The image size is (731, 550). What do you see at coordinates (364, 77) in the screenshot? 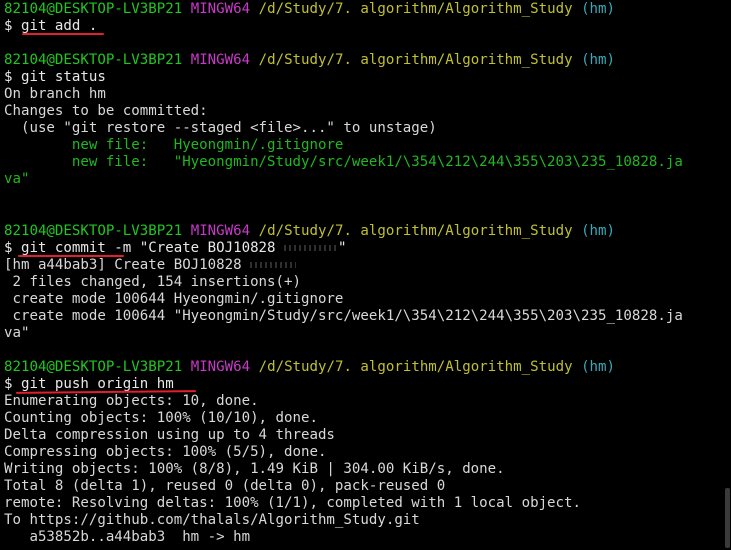
I see `command-line-git-status: $ git status` at bounding box center [364, 77].